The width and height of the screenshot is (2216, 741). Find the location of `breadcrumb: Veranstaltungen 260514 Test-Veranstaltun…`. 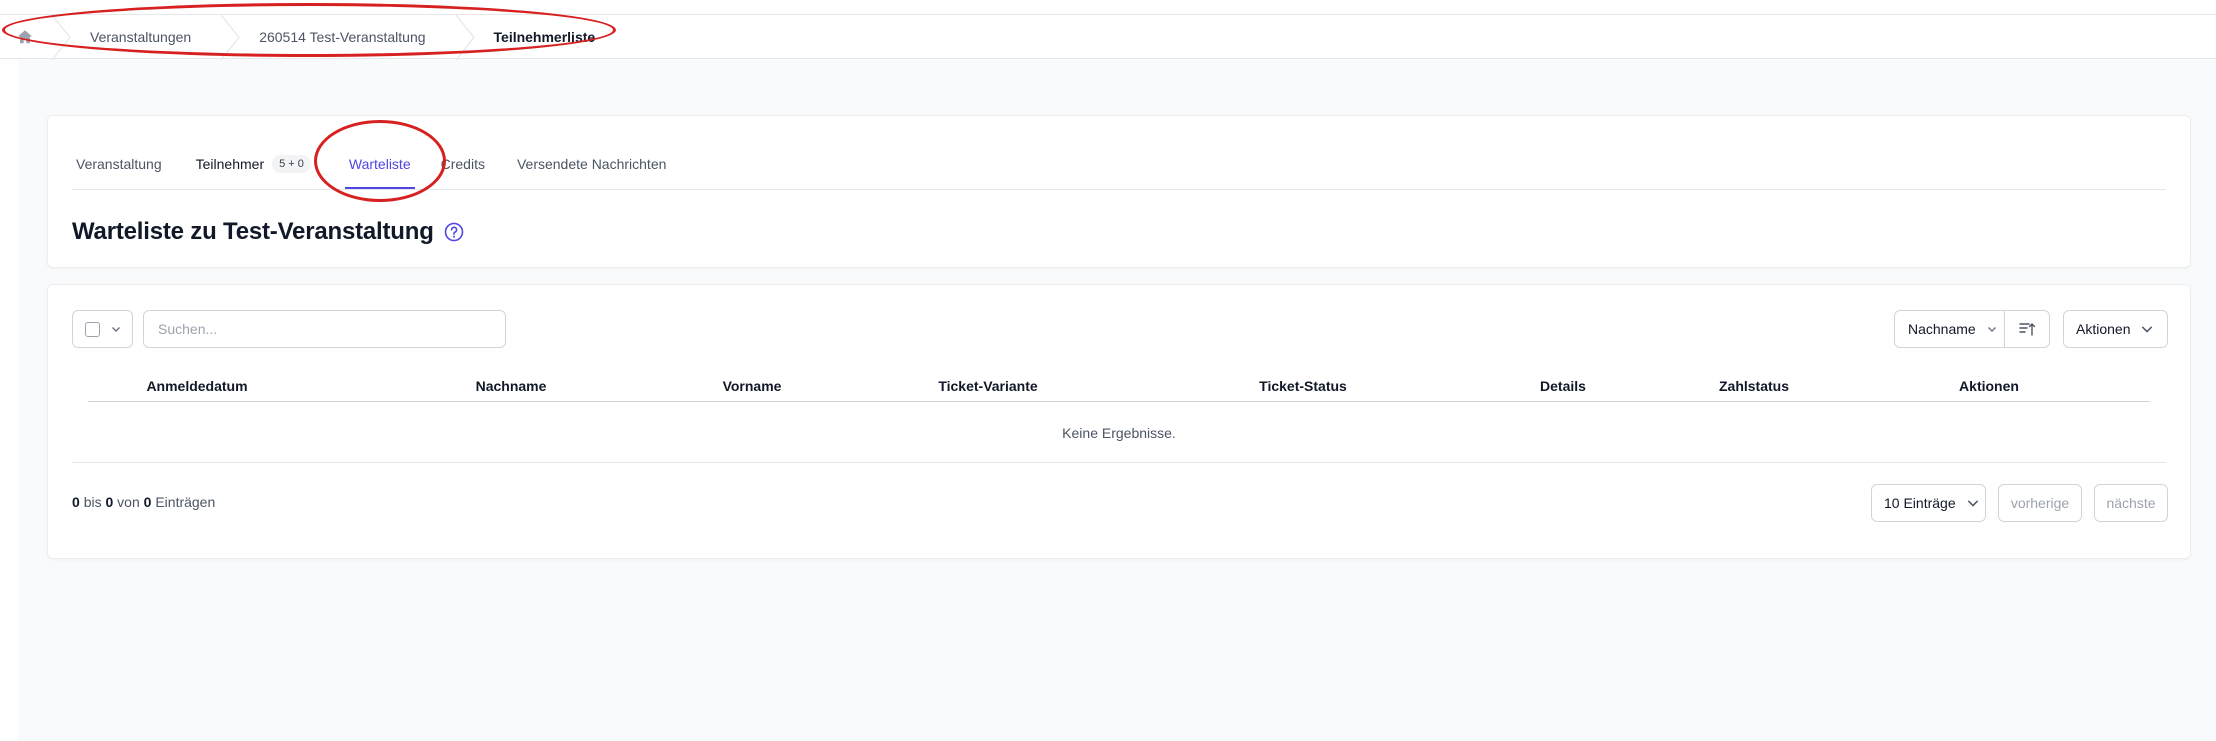

breadcrumb: Veranstaltungen 260514 Test-Veranstaltun… is located at coordinates (1108, 37).